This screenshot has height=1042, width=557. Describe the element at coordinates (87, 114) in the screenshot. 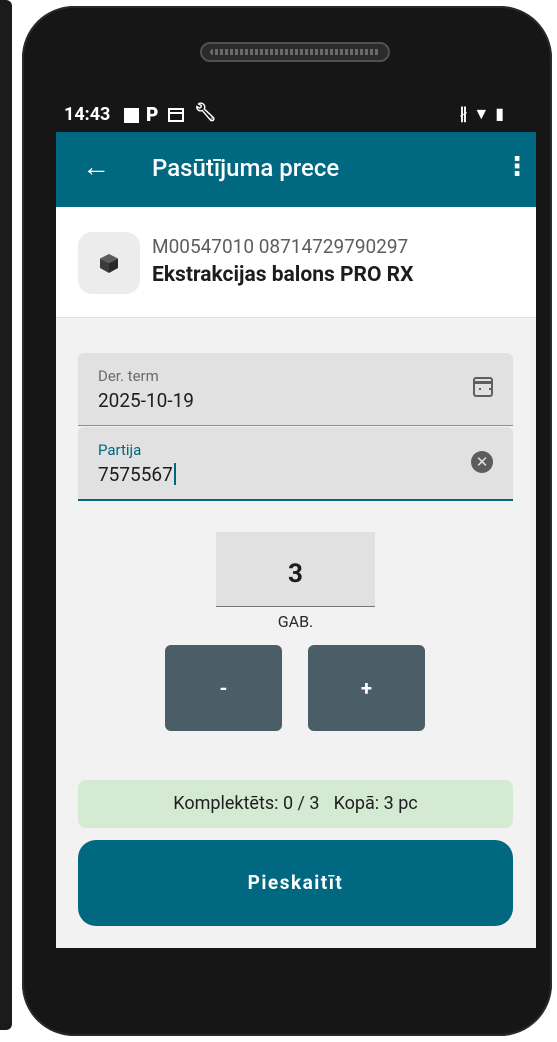

I see `status-time: 14:43` at that location.